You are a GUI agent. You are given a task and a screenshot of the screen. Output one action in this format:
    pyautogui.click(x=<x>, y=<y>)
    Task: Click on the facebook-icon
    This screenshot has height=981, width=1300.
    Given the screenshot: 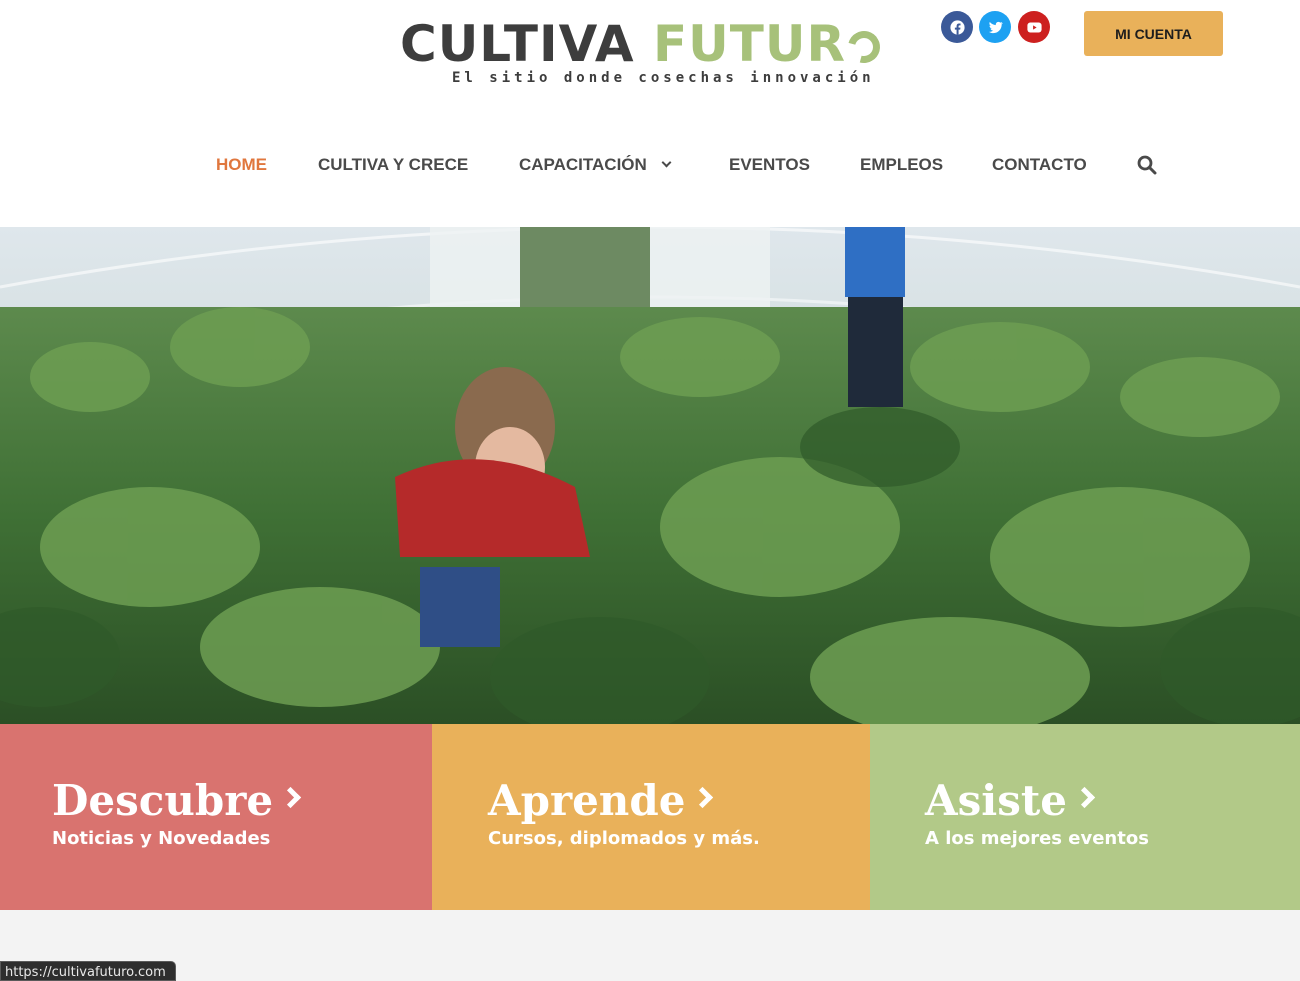 What is the action you would take?
    pyautogui.click(x=957, y=27)
    